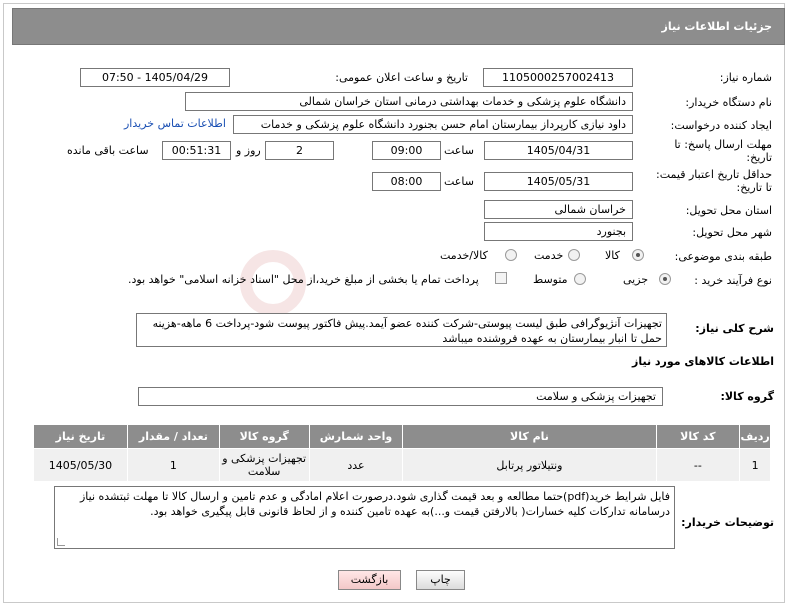  Describe the element at coordinates (80, 436) in the screenshot. I see `col-date-header: تاریخ نیاز` at that location.